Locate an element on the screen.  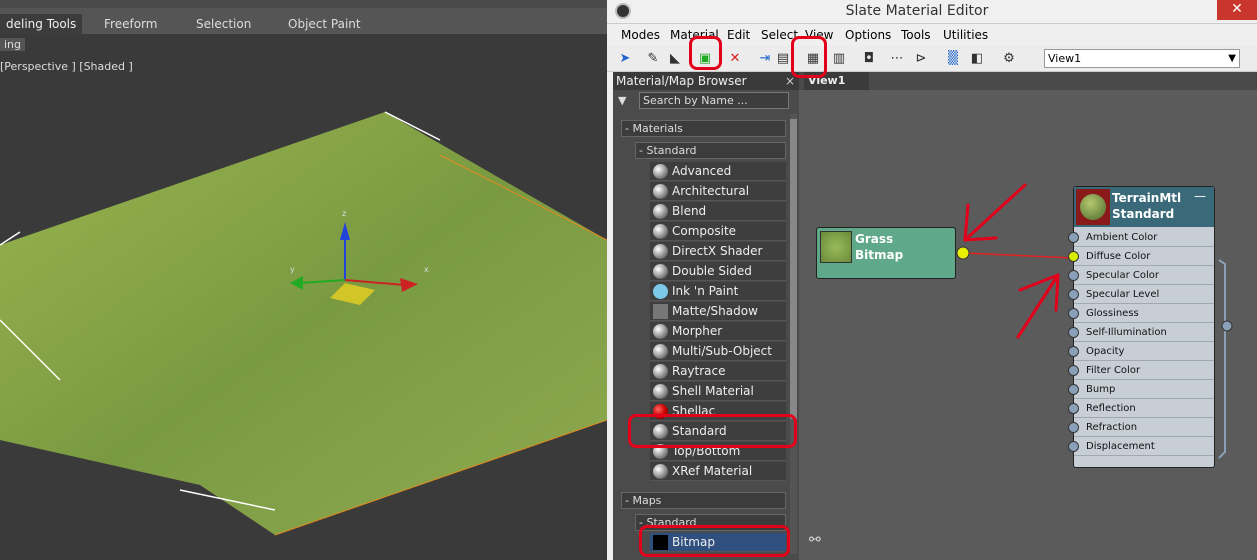
binoculars-icon: ⚯ is located at coordinates (815, 540).